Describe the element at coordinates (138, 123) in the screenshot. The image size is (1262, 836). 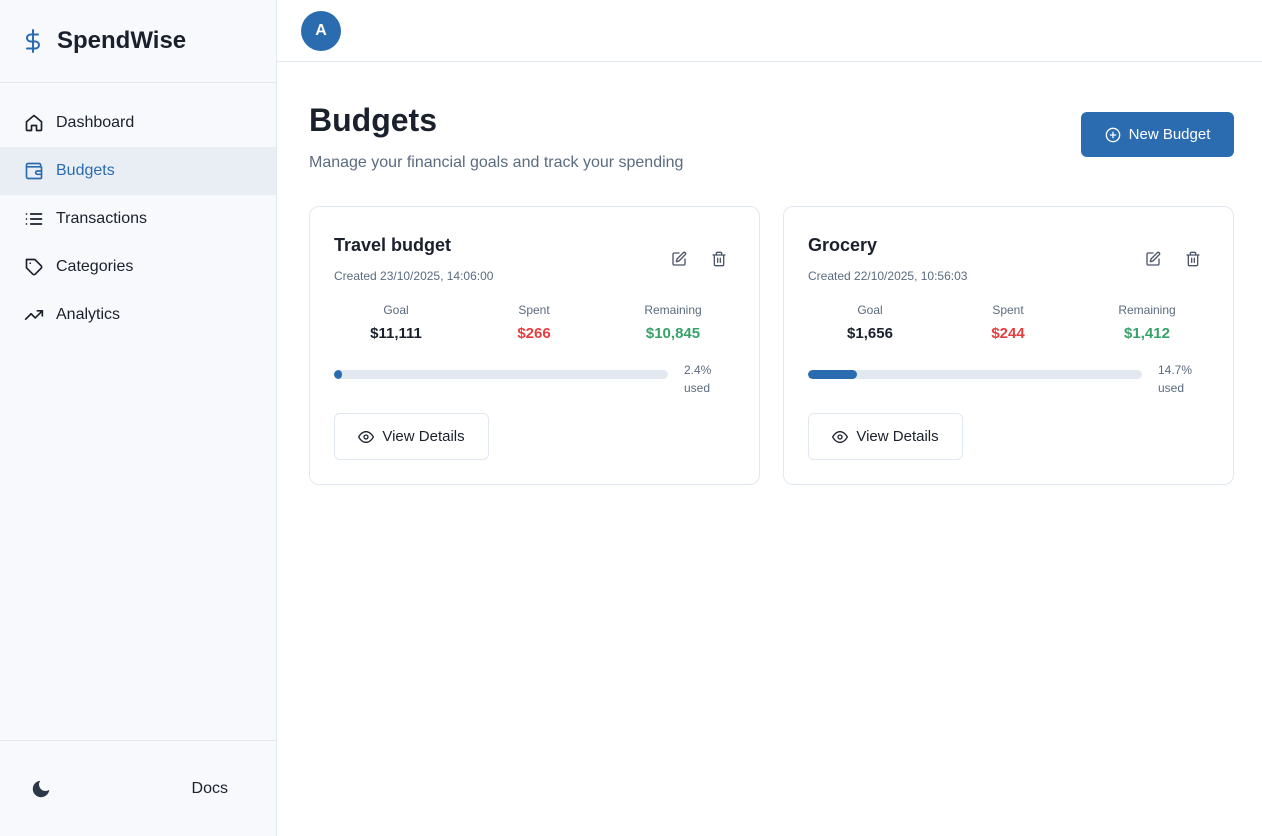
I see `sidebar-item-dashboard: Dashboard` at that location.